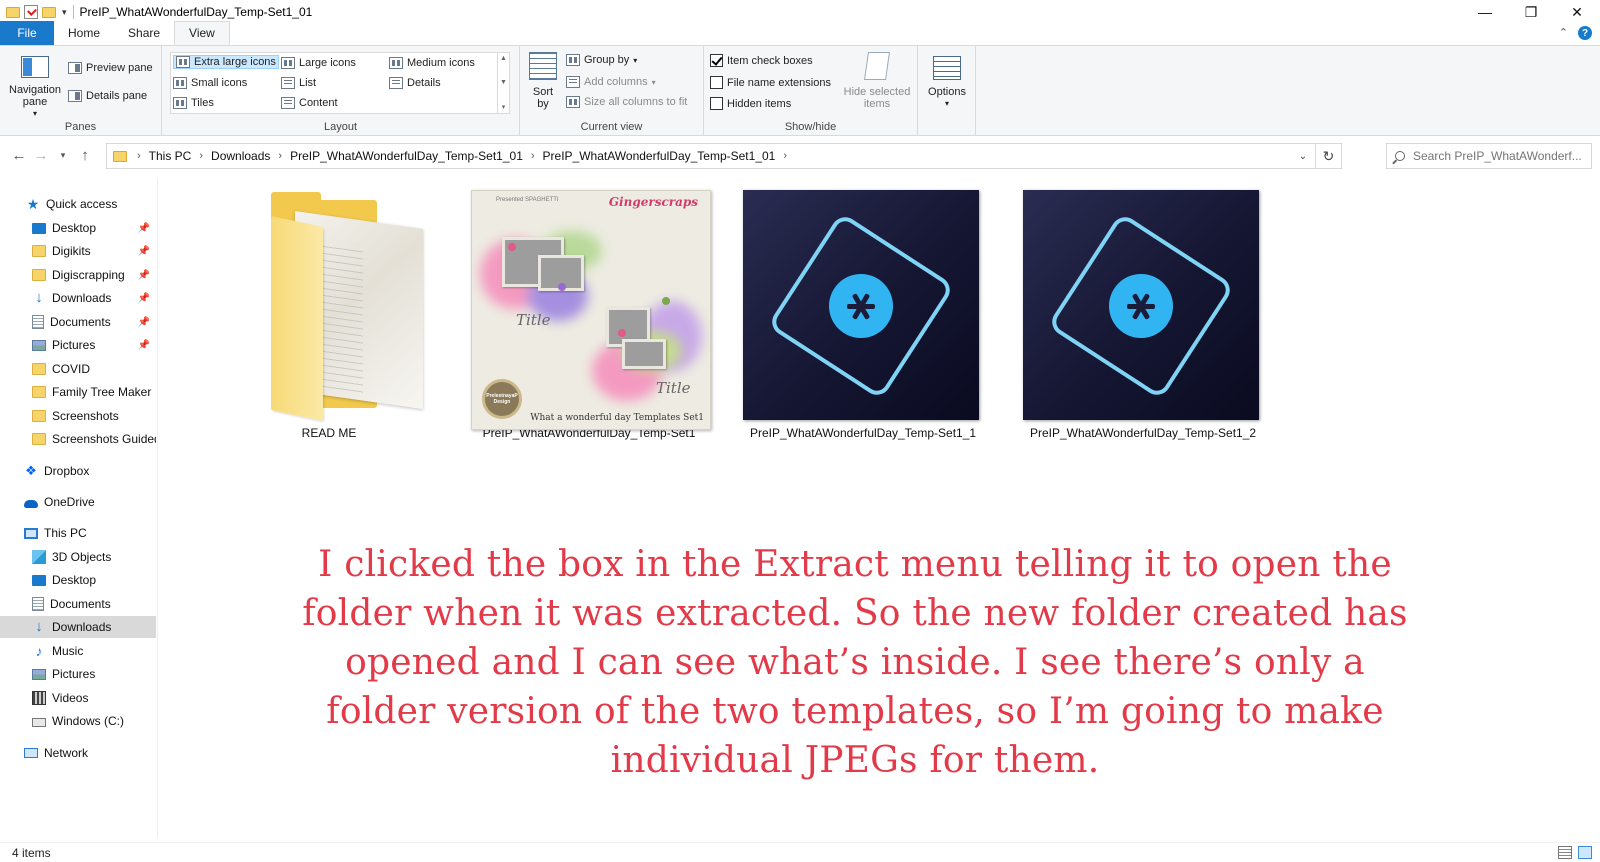 Image resolution: width=1600 pixels, height=862 pixels. What do you see at coordinates (406, 156) in the screenshot?
I see `breadcrumb-folder: PreIP_WhatAWonderfulDay_Temp-Set1_01` at bounding box center [406, 156].